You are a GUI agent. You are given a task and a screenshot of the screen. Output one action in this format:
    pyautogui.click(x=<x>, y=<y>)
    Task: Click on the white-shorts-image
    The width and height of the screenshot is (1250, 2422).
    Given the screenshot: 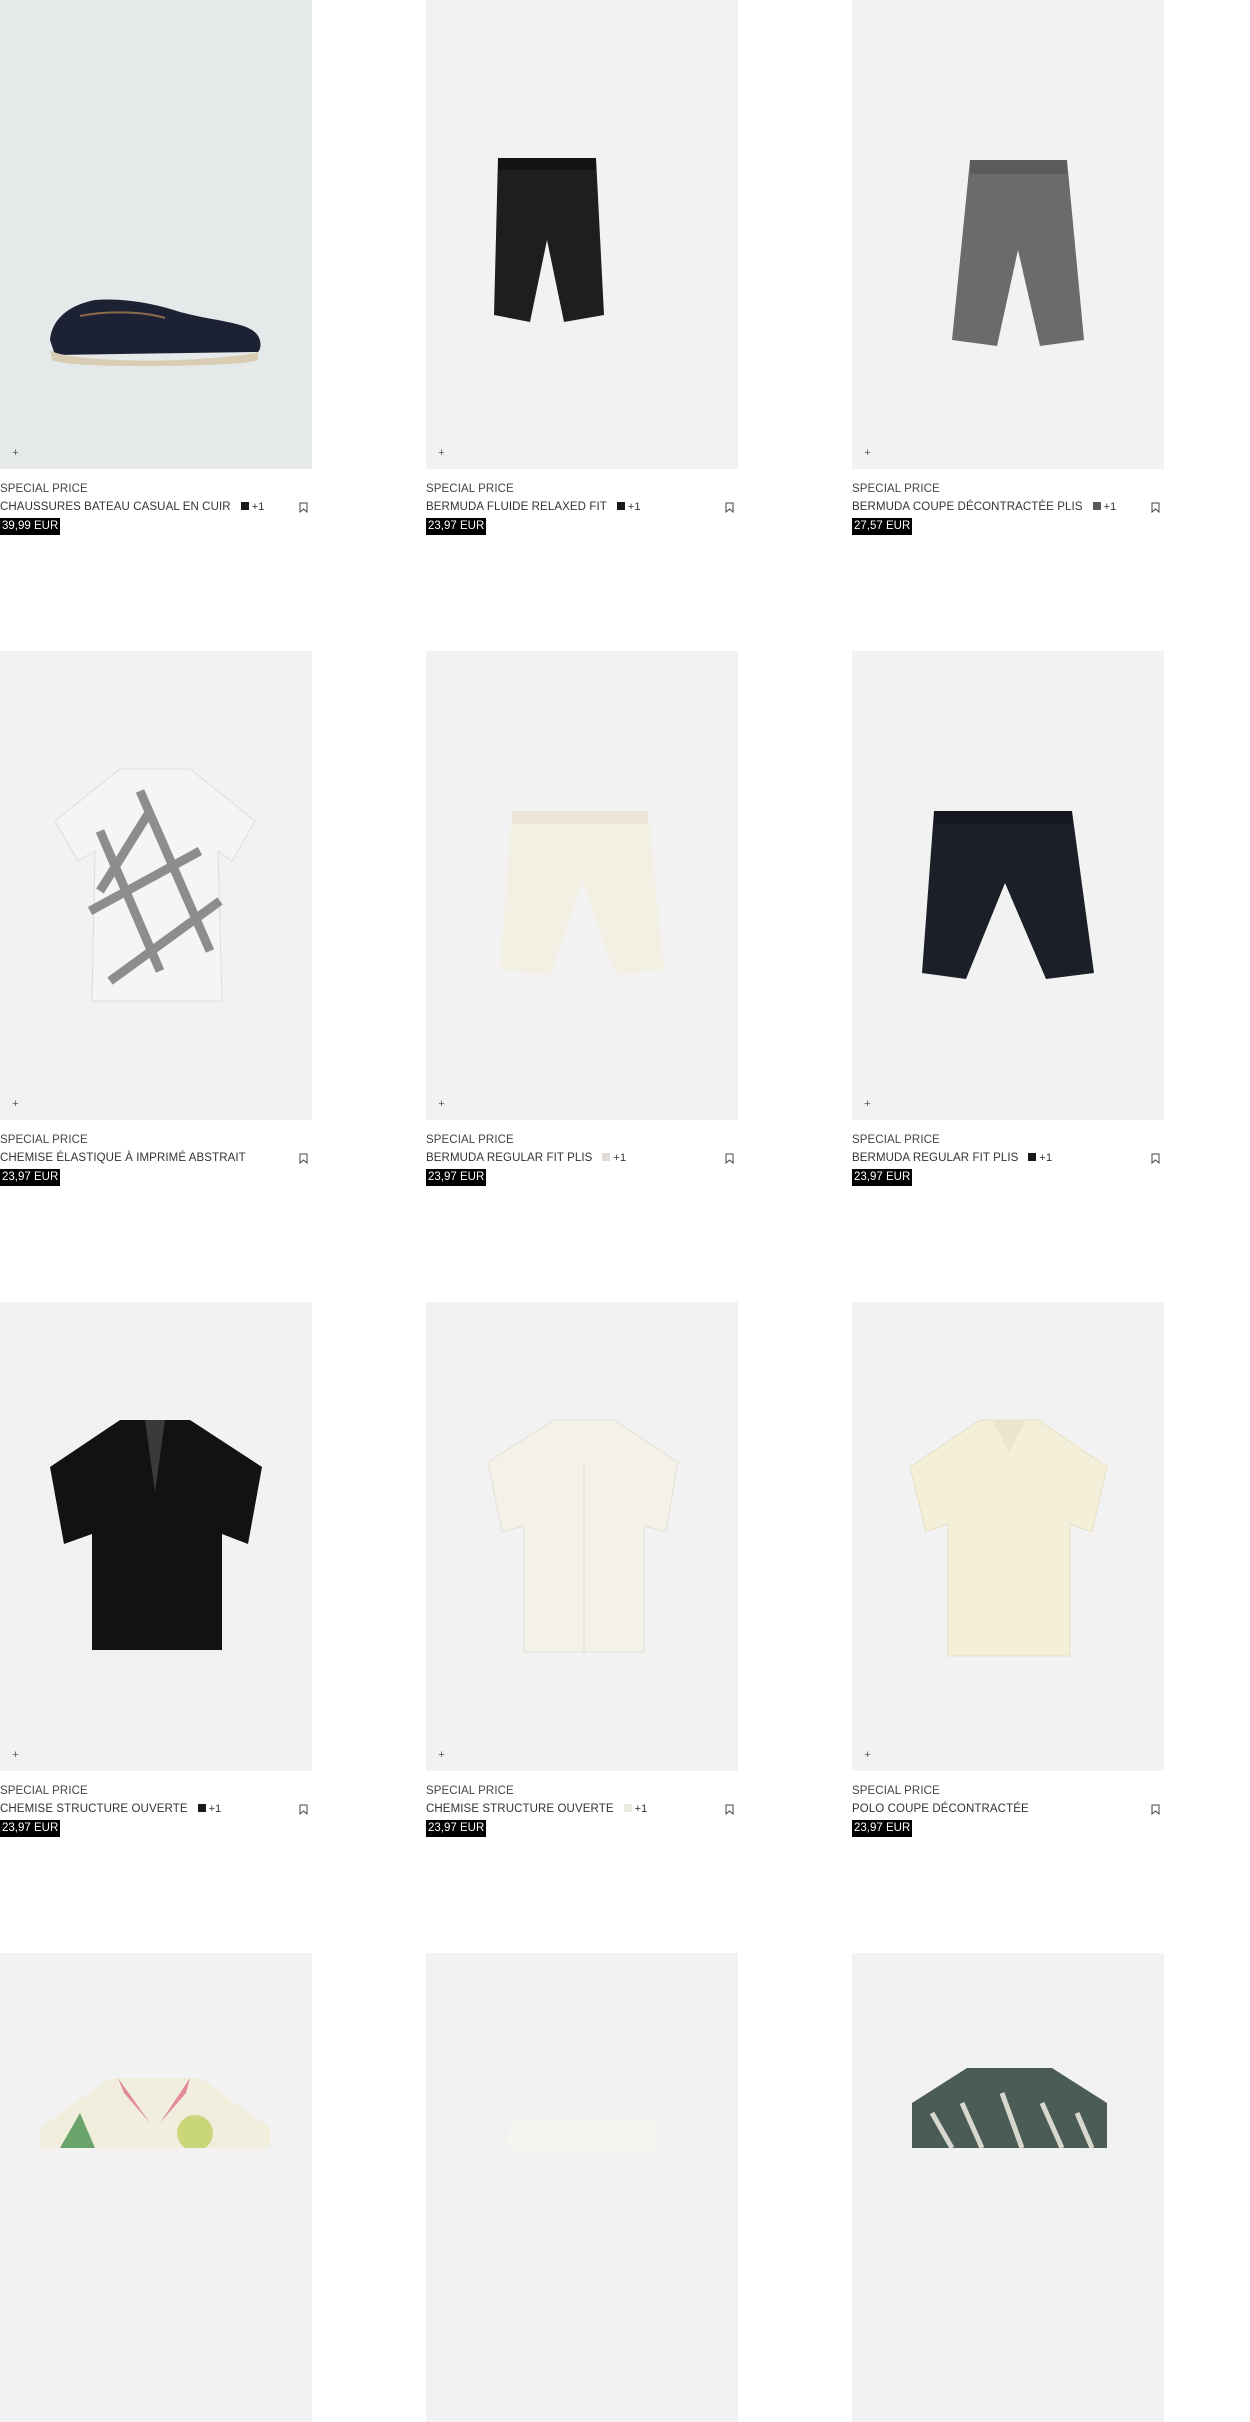 What is the action you would take?
    pyautogui.click(x=582, y=2187)
    